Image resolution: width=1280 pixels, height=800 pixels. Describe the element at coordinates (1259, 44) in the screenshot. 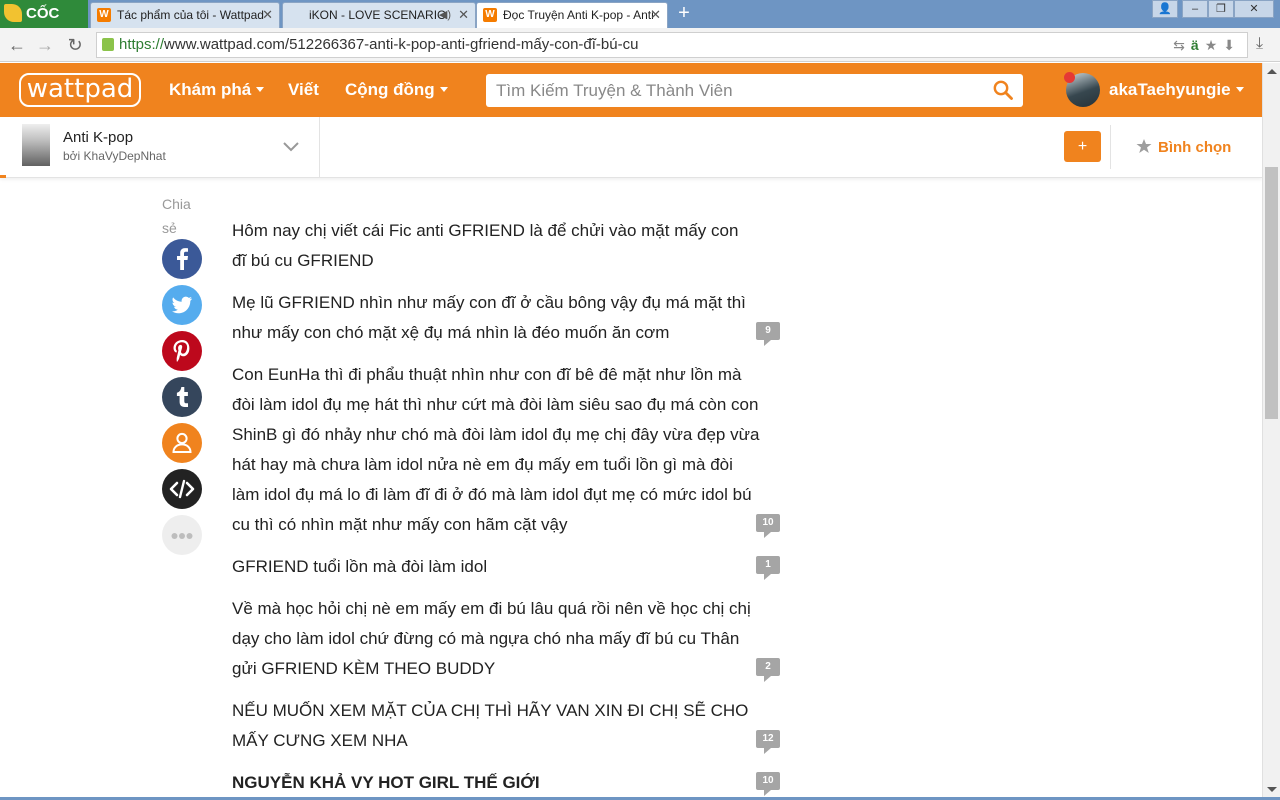

I see `download-icon: ⤓` at that location.